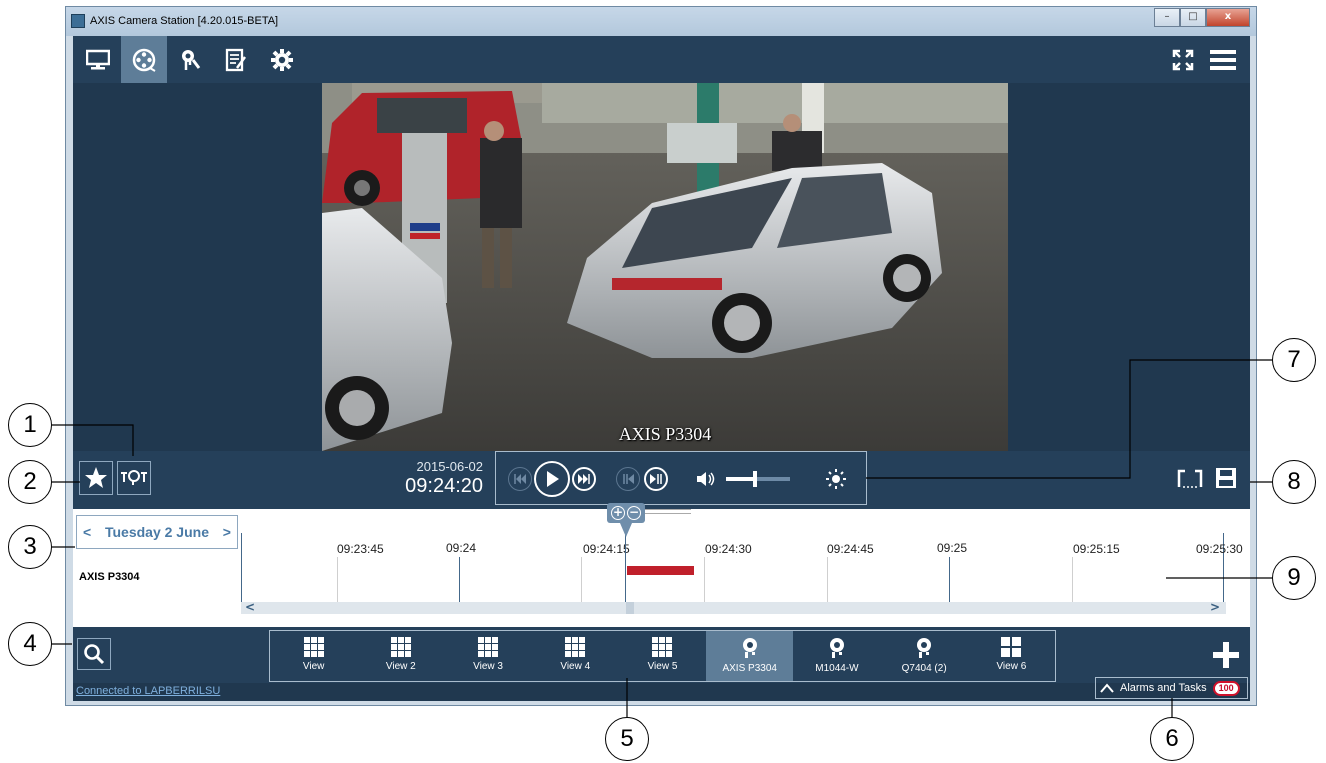 The width and height of the screenshot is (1326, 763). What do you see at coordinates (30, 482) in the screenshot?
I see `callout-2: 2` at bounding box center [30, 482].